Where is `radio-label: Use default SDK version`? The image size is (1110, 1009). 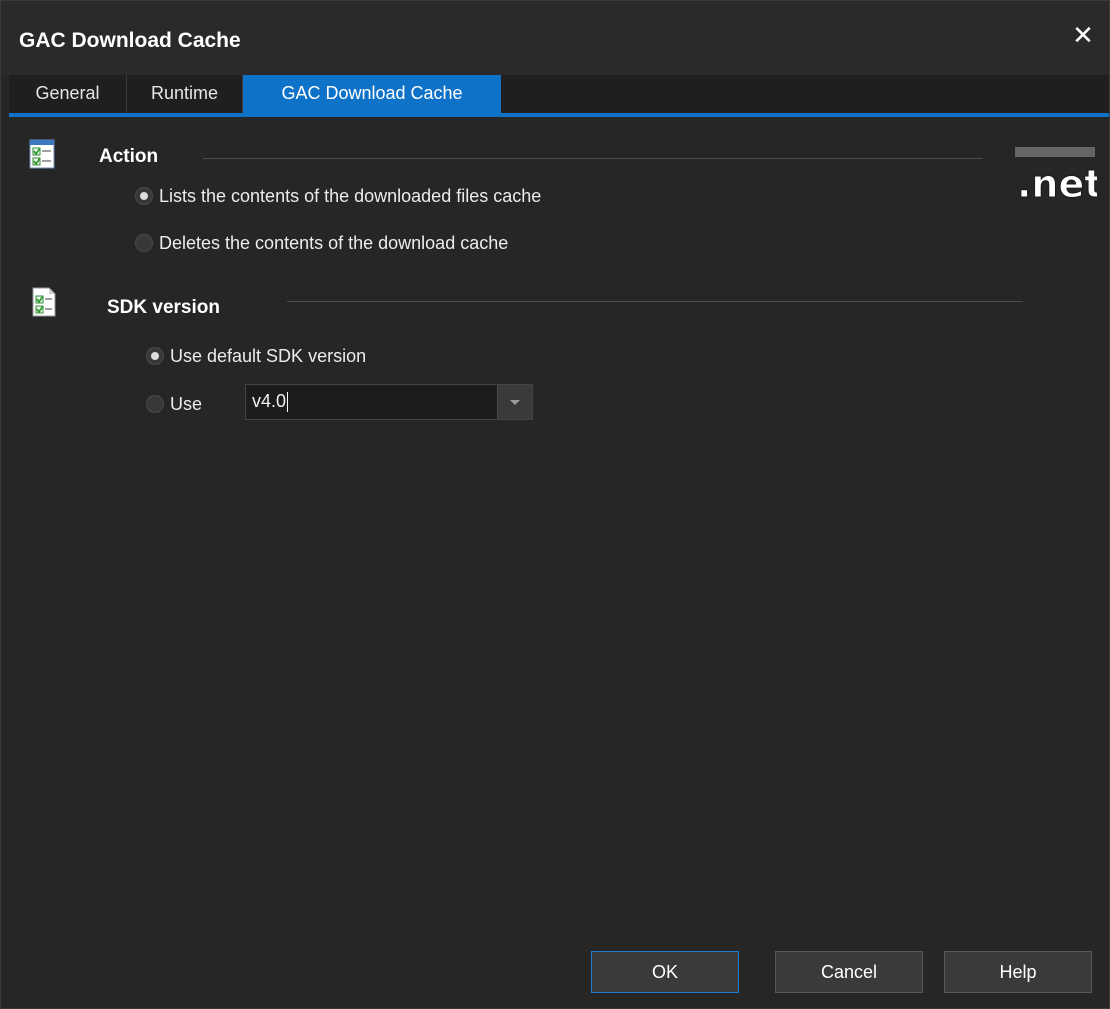 radio-label: Use default SDK version is located at coordinates (268, 355).